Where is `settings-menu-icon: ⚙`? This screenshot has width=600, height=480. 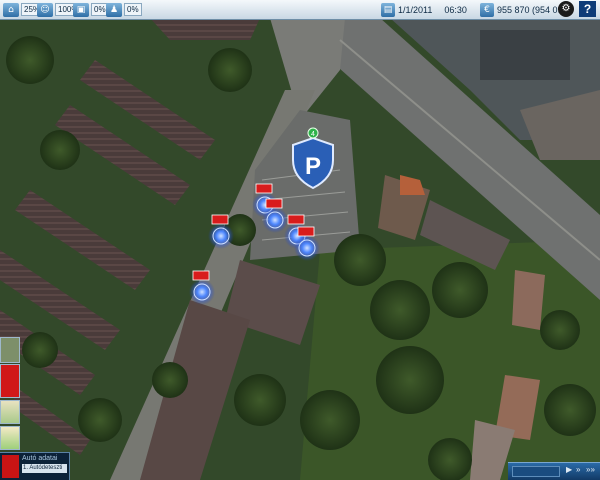 settings-menu-icon: ⚙ is located at coordinates (566, 8).